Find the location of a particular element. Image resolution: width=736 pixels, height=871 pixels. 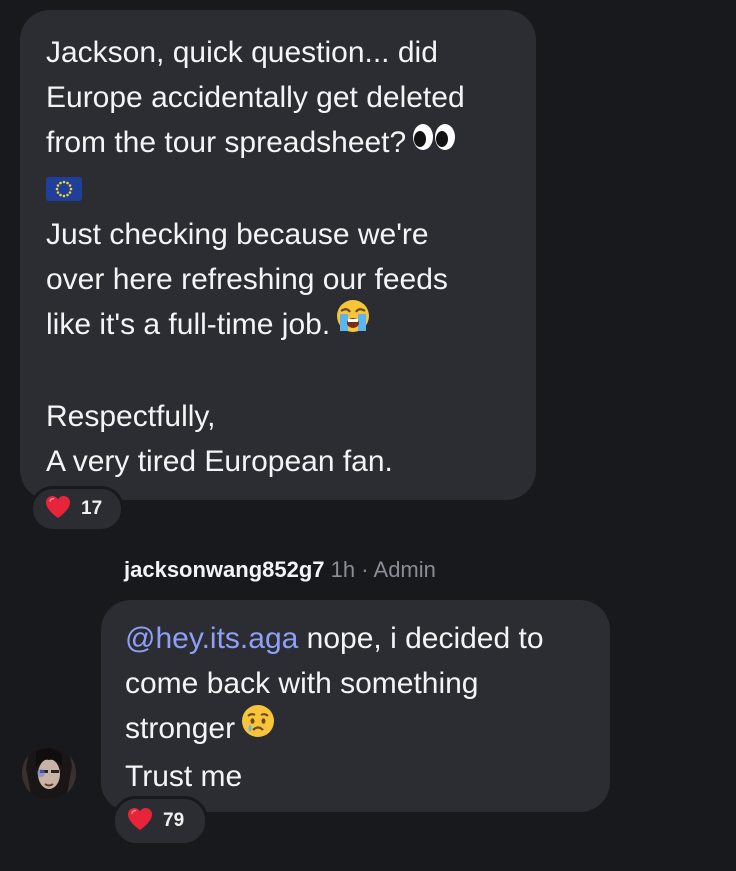

reply-line: Trust me is located at coordinates (184, 776).